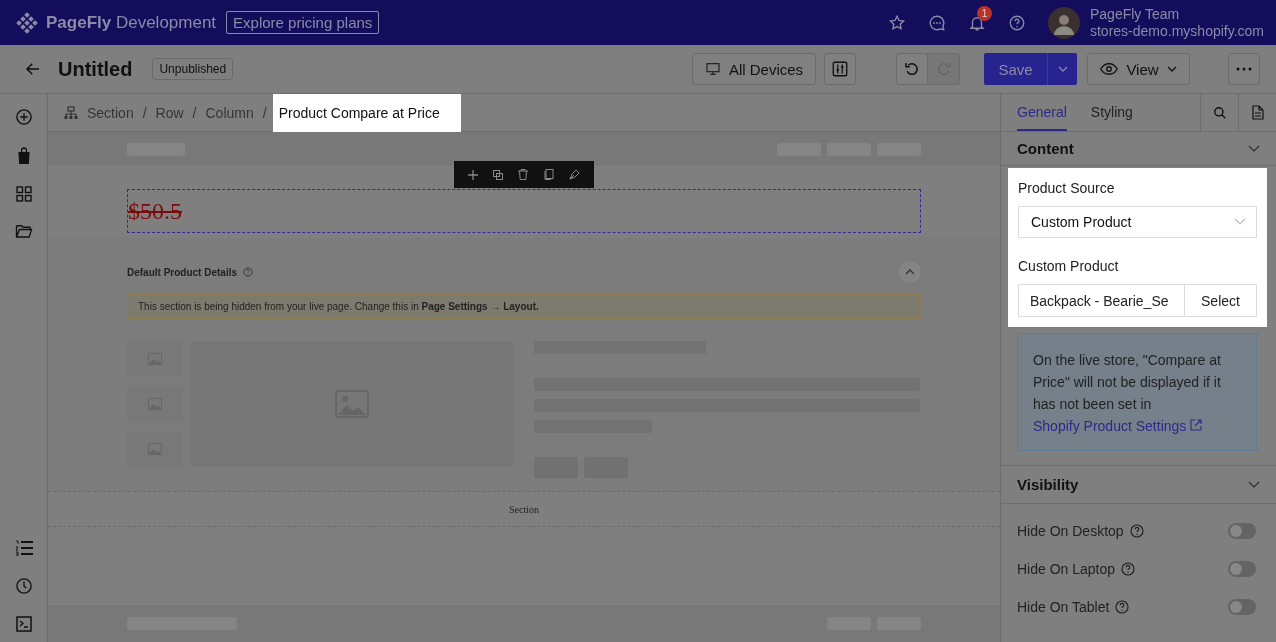 This screenshot has height=642, width=1276. Describe the element at coordinates (984, 13) in the screenshot. I see `notification-badge: 1` at that location.